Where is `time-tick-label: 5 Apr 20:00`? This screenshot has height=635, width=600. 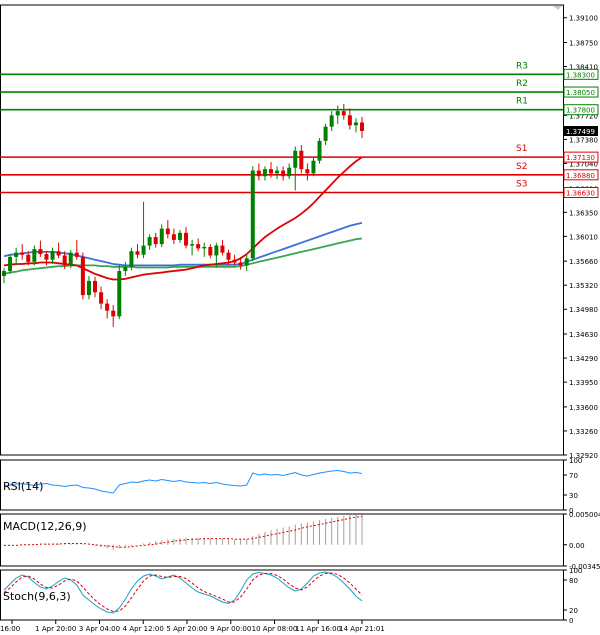
time-tick-label: 5 Apr 20:00 is located at coordinates (186, 629).